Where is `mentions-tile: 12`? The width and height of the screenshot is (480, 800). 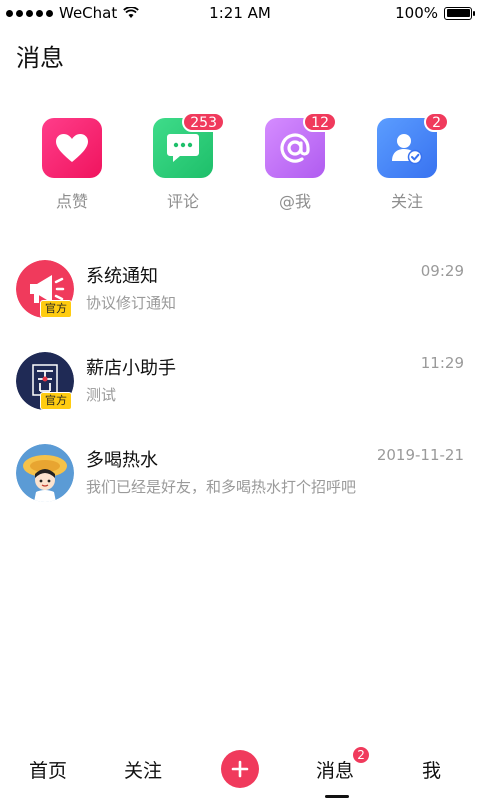
mentions-tile: 12 is located at coordinates (301, 145).